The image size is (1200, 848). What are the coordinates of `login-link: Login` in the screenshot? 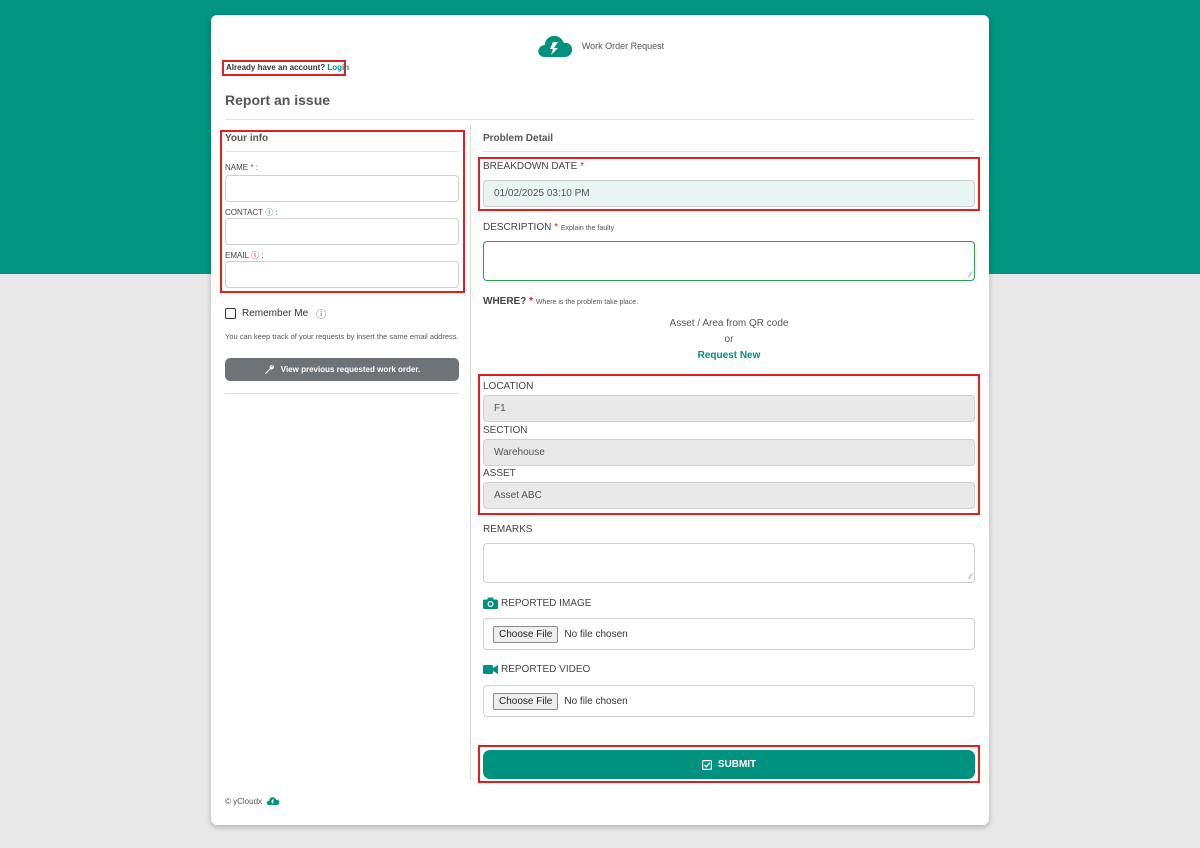 It's located at (338, 67).